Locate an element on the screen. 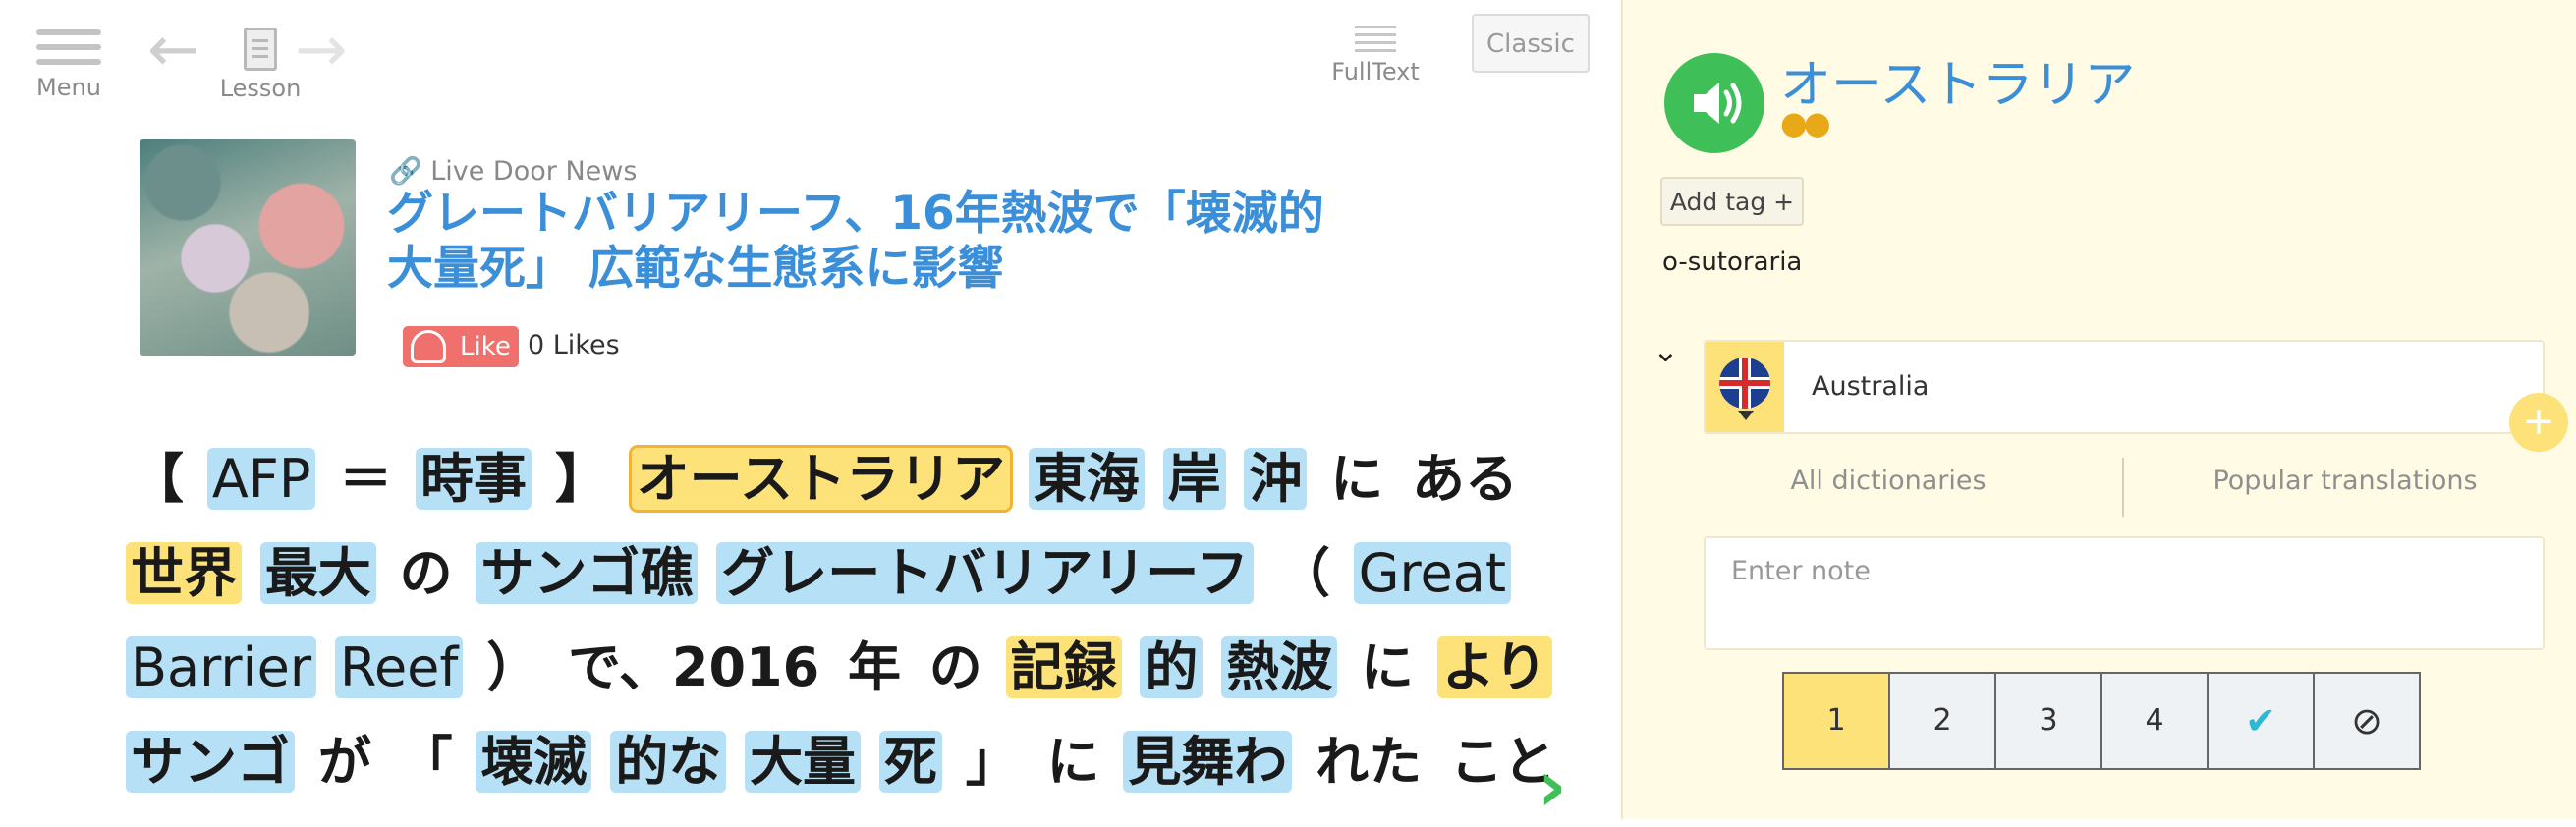 This screenshot has width=2576, height=827. translation-card: Australia is located at coordinates (2124, 387).